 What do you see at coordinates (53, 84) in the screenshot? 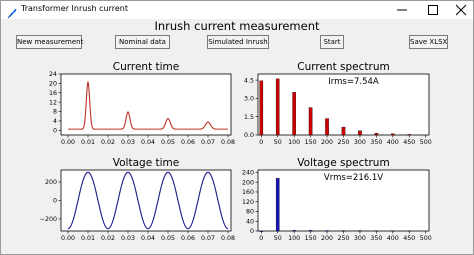
I see `y-tick-label: 20` at bounding box center [53, 84].